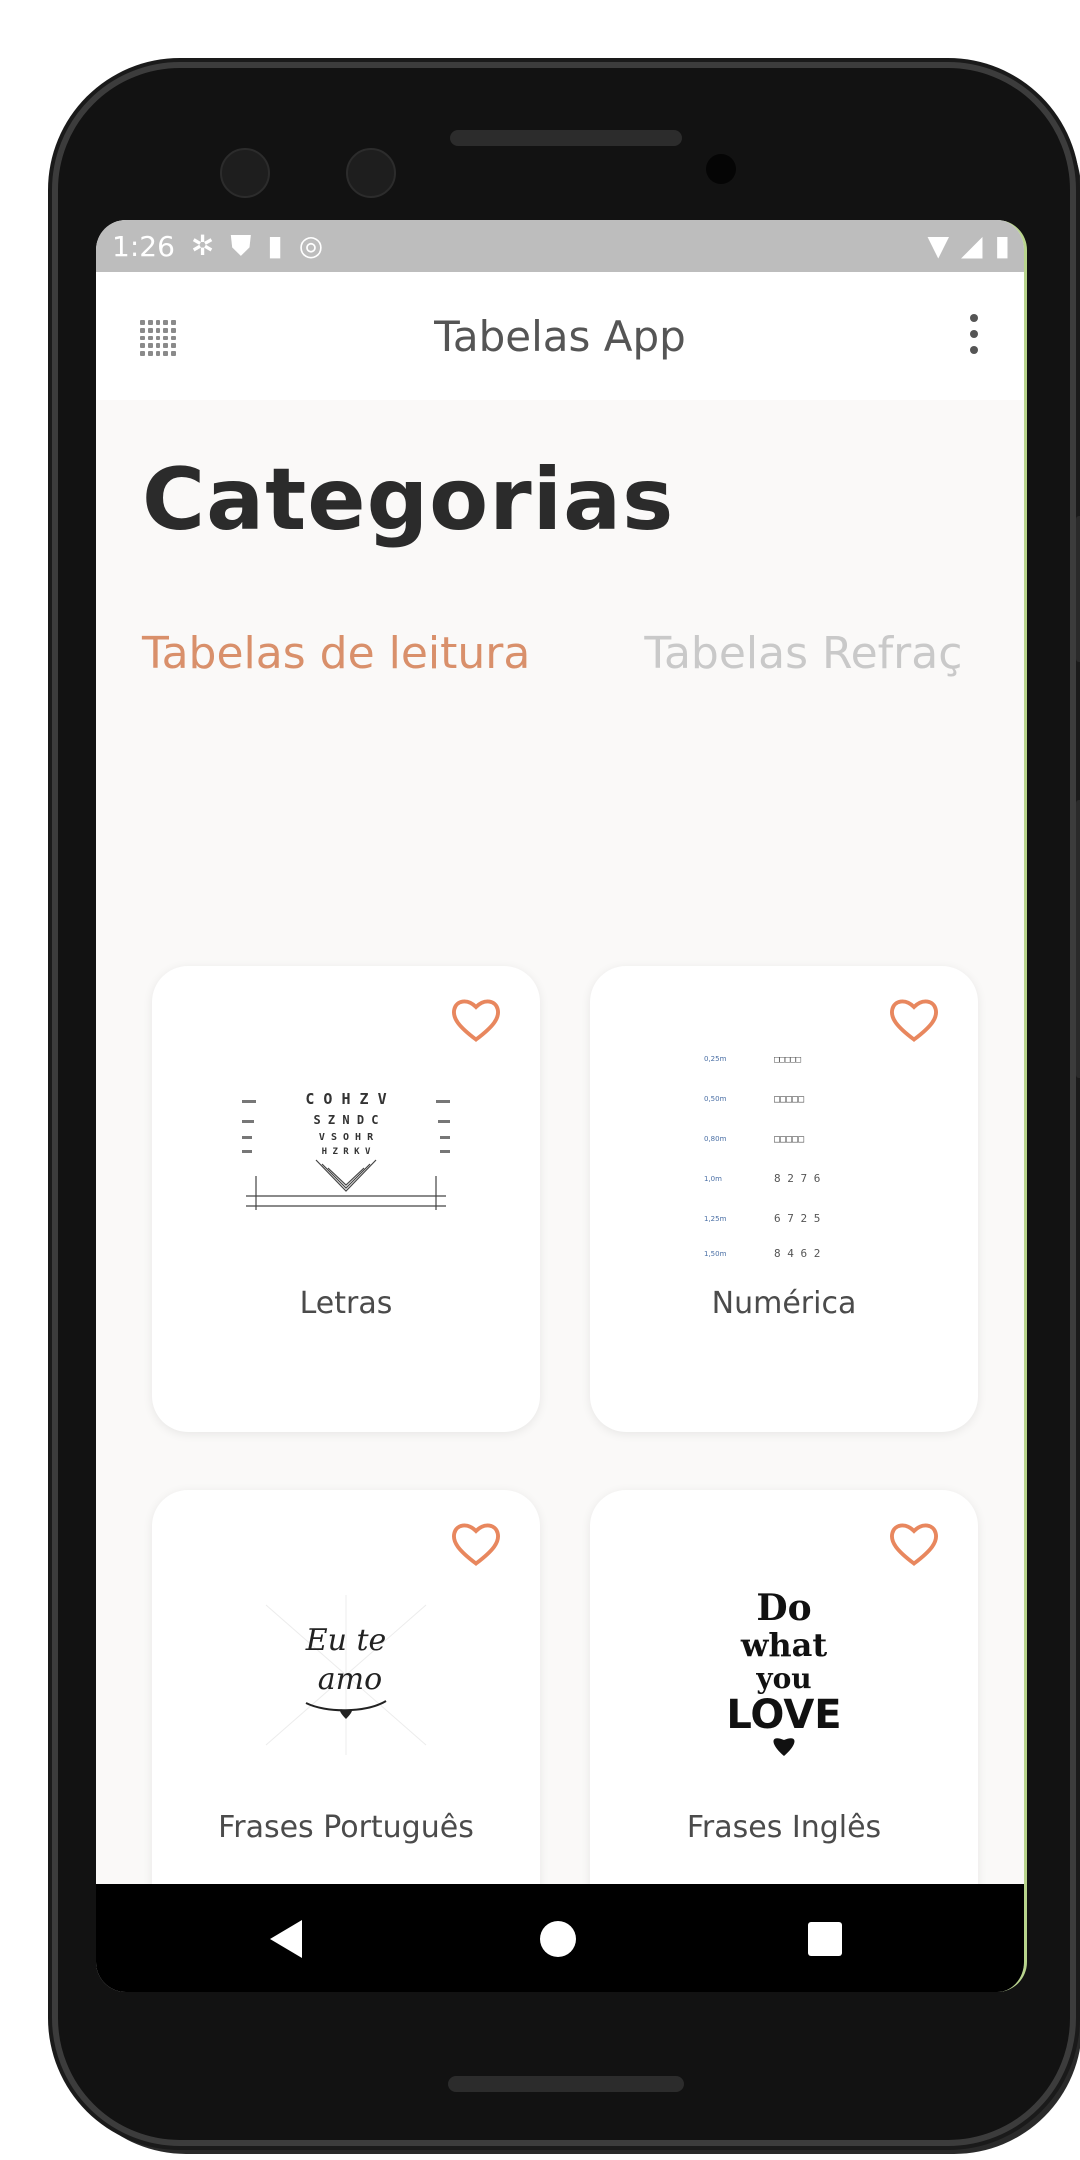 This screenshot has height=2160, width=1080. I want to click on eu-te-amo-thumbnail: Eu te amo, so click(346, 1675).